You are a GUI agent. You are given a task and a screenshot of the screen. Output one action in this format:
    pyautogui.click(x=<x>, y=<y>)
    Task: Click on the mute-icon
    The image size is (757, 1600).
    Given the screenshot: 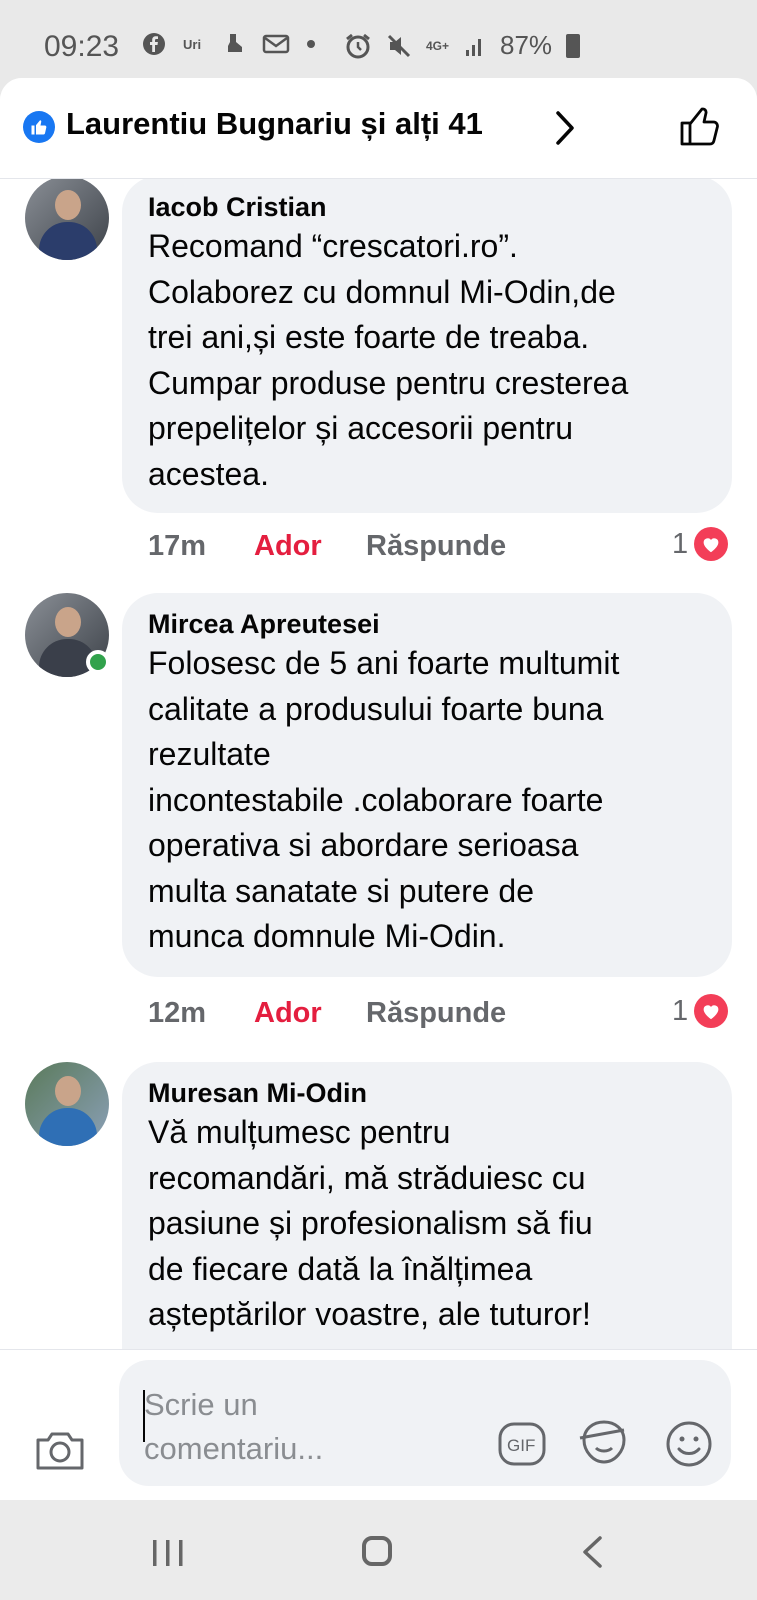 What is the action you would take?
    pyautogui.click(x=399, y=45)
    